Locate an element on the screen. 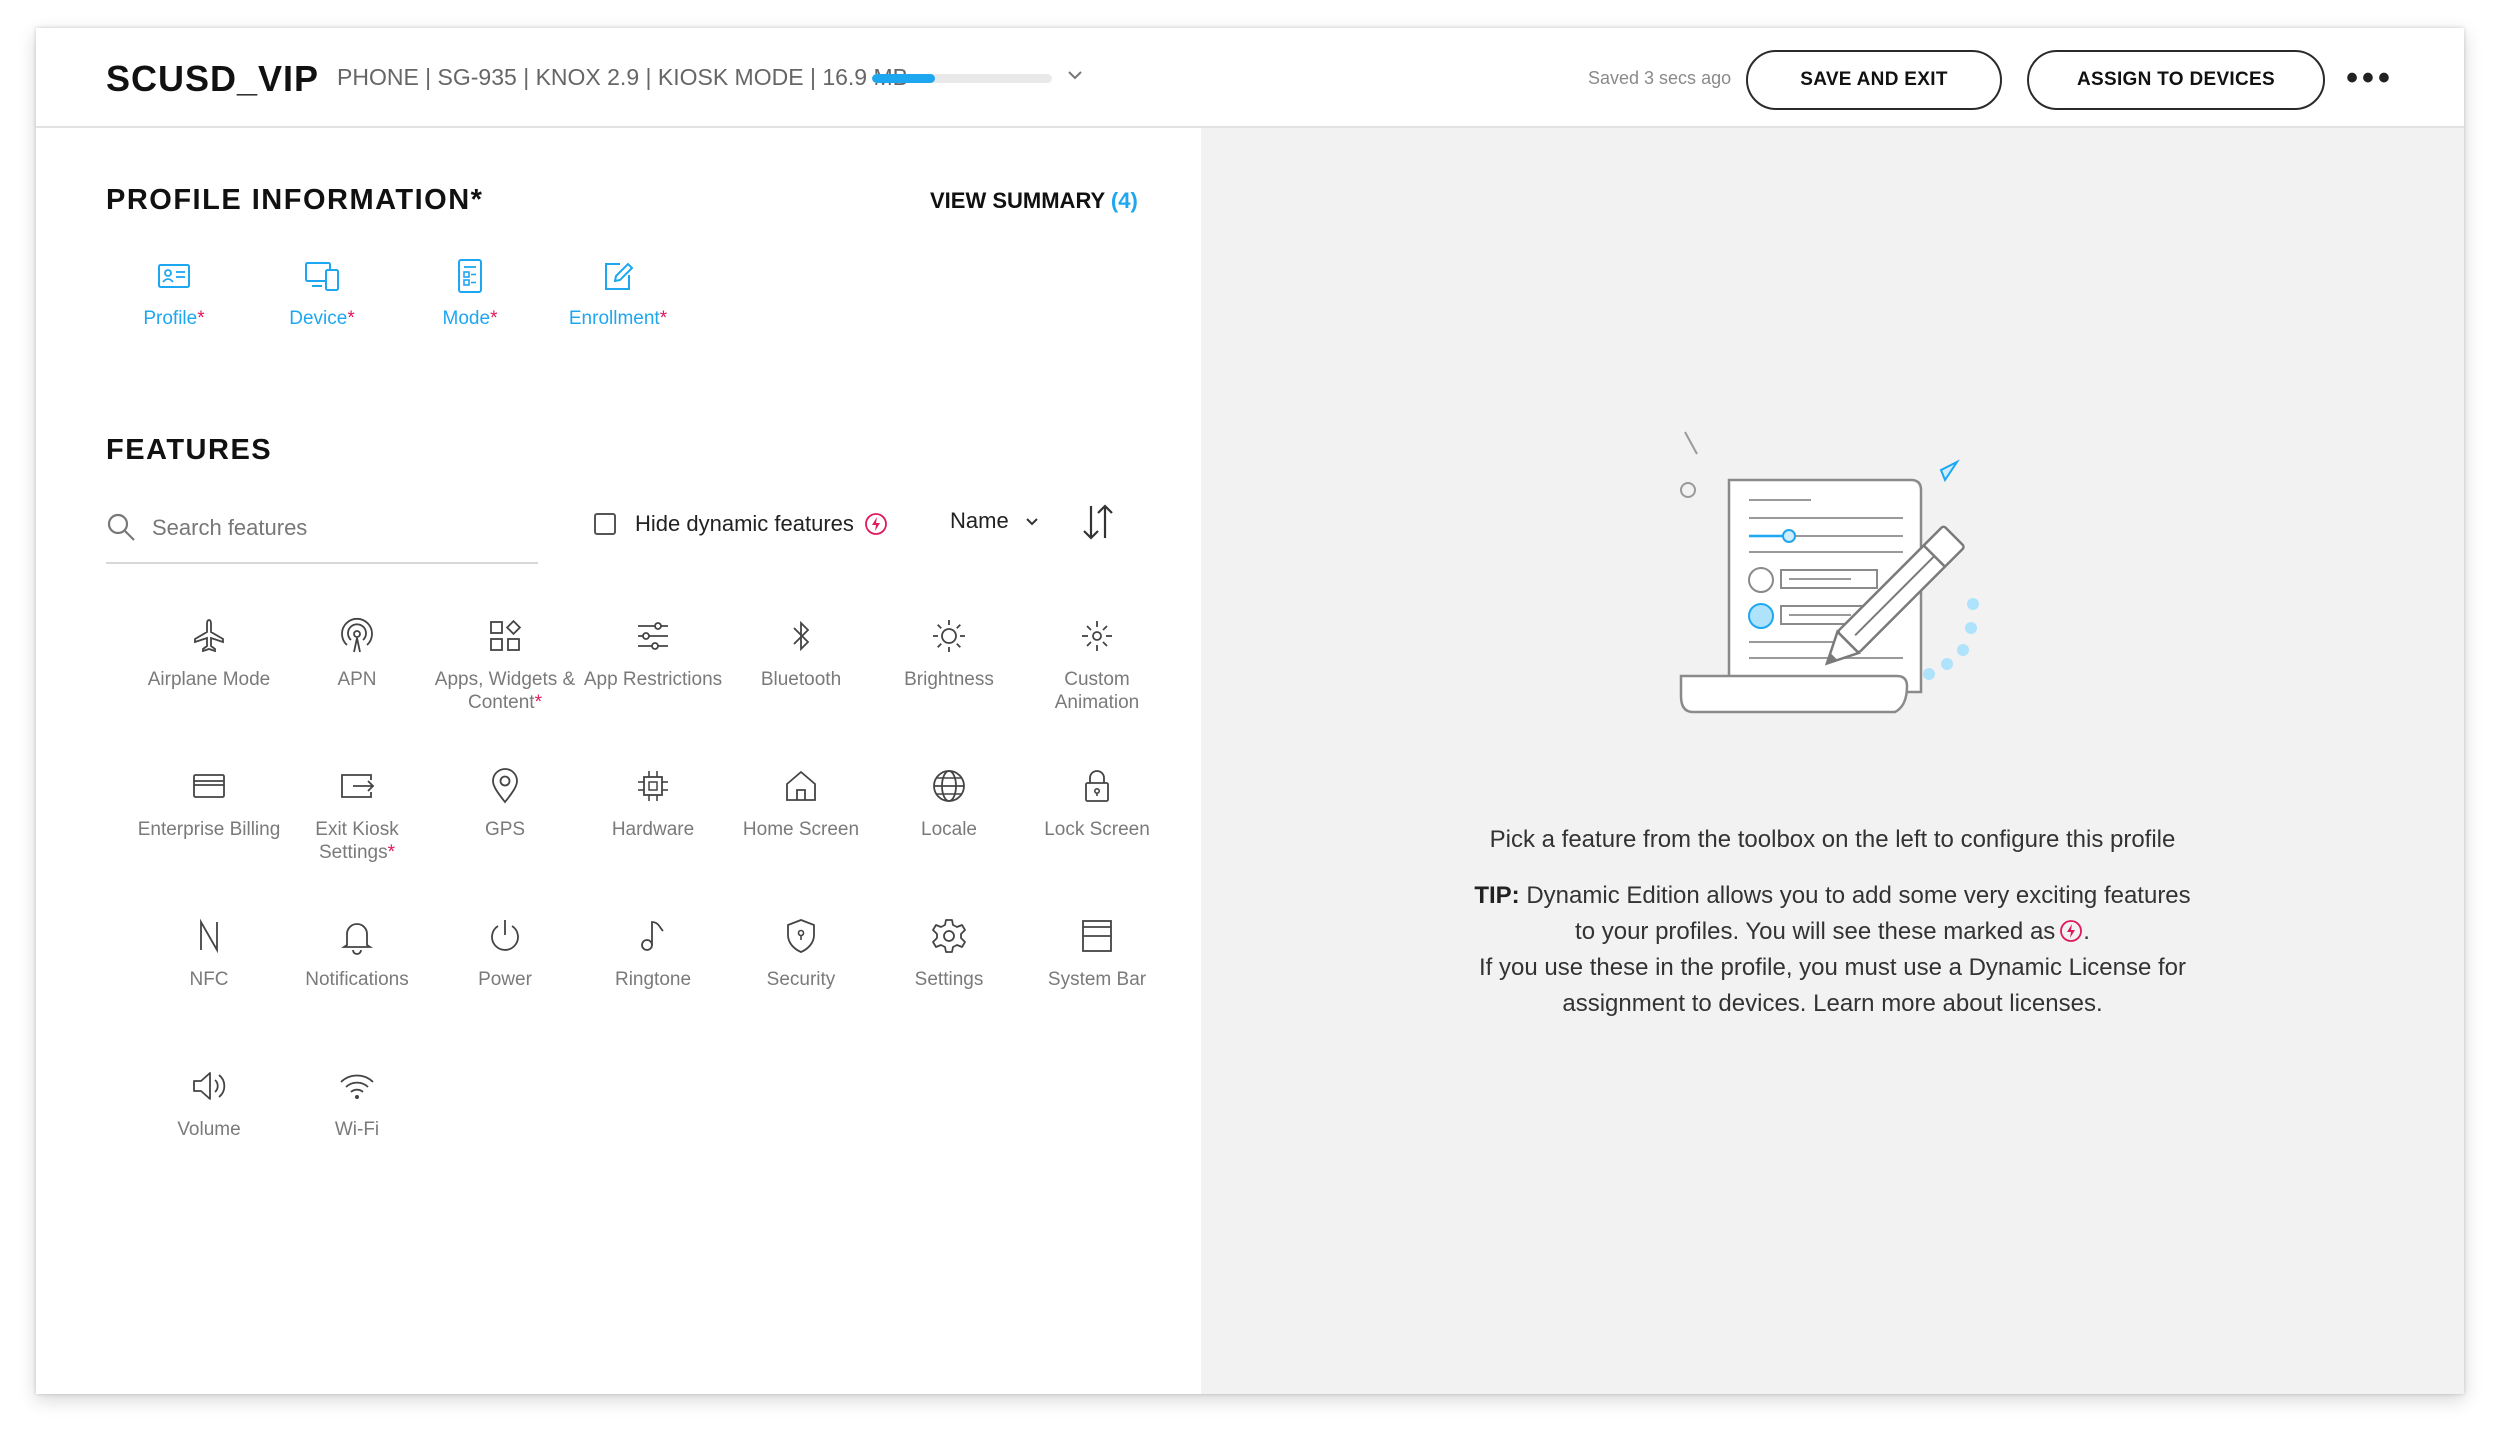 The width and height of the screenshot is (2500, 1437). feature-label: Custom Animation is located at coordinates (1097, 691).